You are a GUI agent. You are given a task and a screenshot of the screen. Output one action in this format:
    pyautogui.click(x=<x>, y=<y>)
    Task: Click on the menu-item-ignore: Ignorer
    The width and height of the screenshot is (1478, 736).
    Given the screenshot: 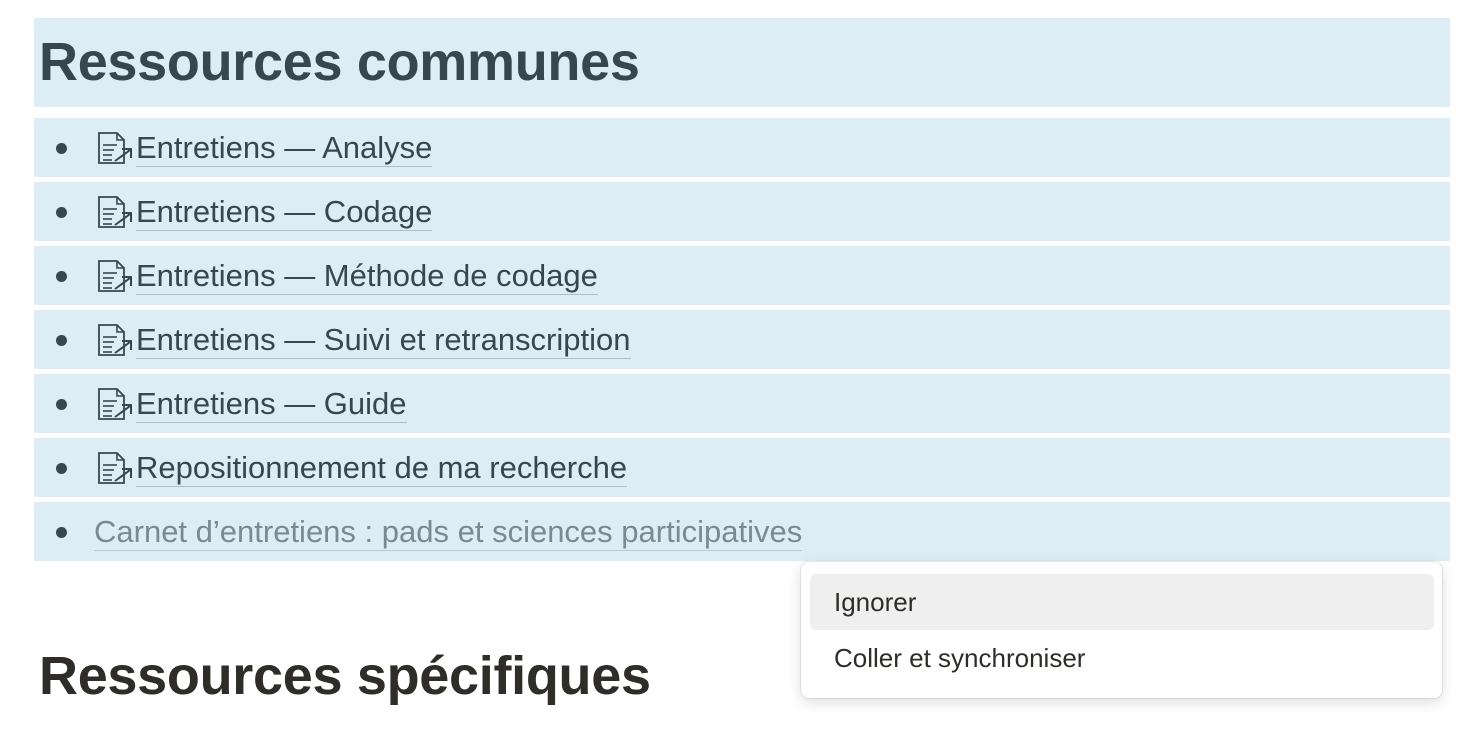 What is the action you would take?
    pyautogui.click(x=1122, y=602)
    